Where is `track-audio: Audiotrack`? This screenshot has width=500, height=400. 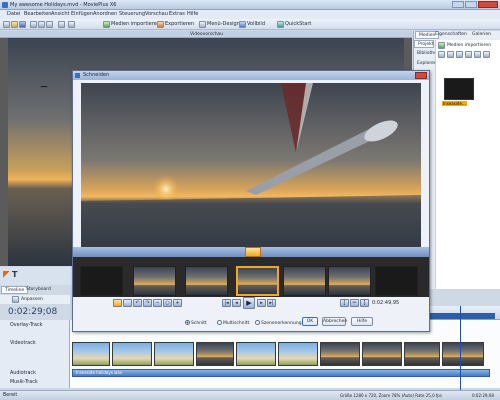 track-audio: Audiotrack is located at coordinates (35, 373).